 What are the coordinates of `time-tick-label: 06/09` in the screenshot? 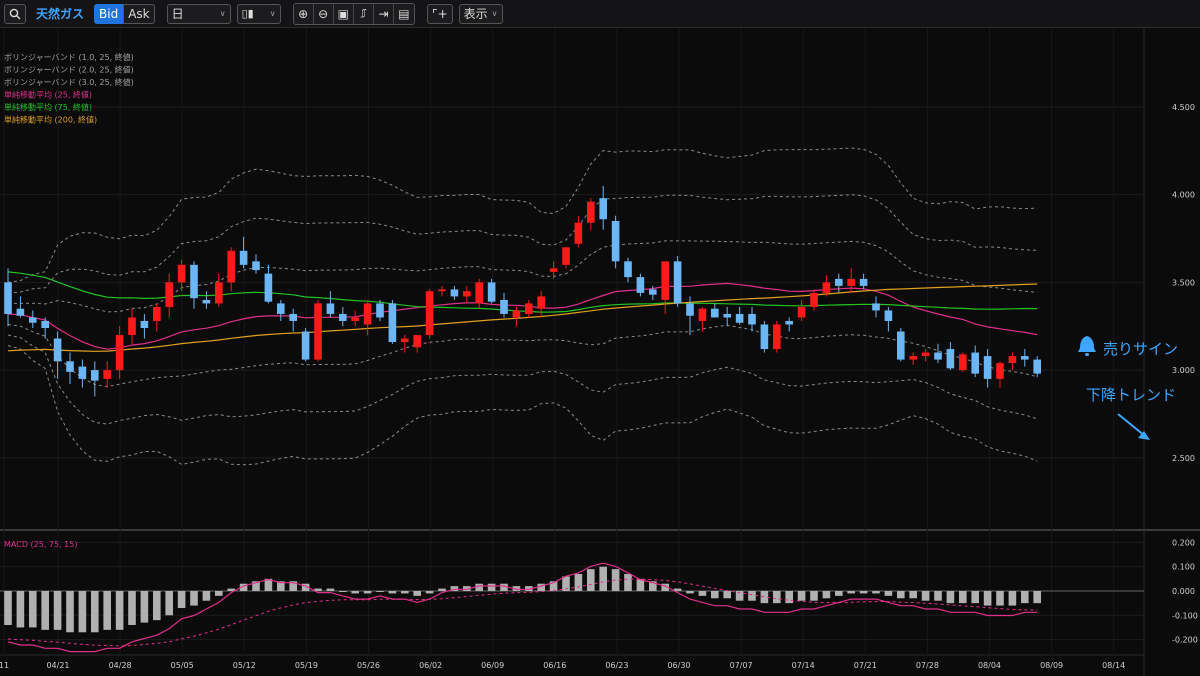 It's located at (492, 665).